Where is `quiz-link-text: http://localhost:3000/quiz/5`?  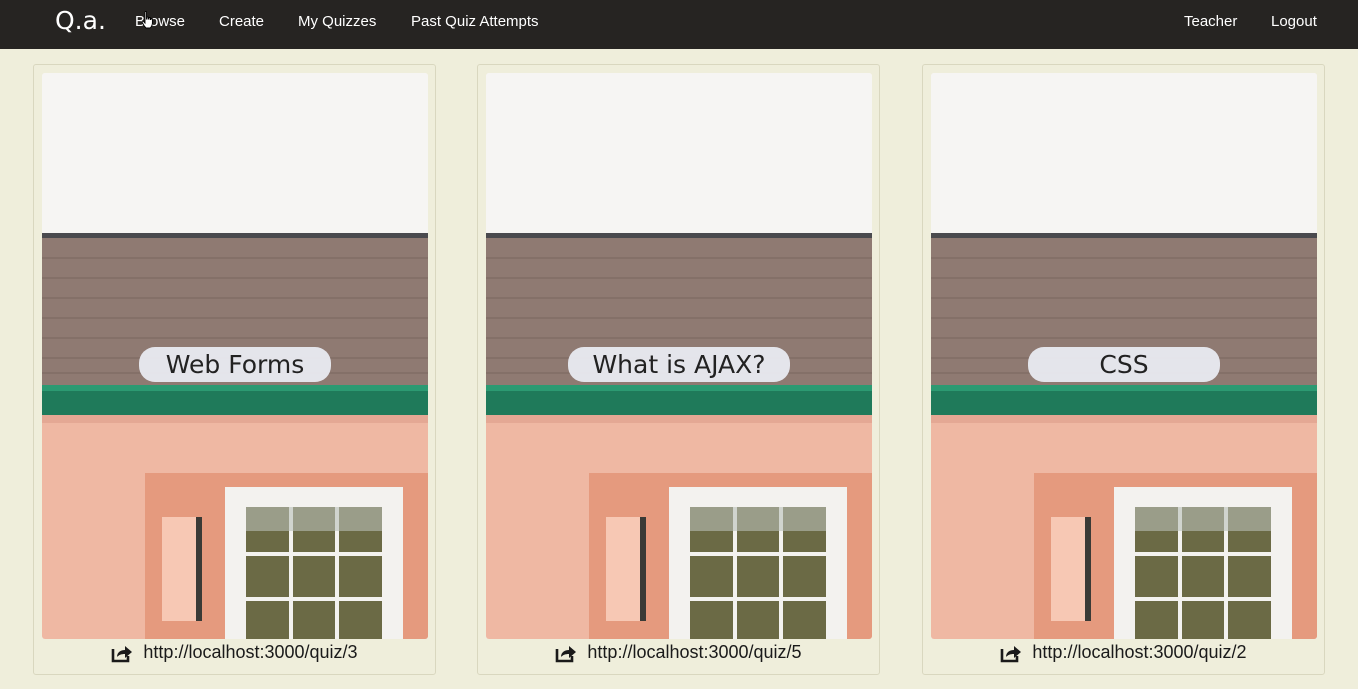 quiz-link-text: http://localhost:3000/quiz/5 is located at coordinates (694, 652).